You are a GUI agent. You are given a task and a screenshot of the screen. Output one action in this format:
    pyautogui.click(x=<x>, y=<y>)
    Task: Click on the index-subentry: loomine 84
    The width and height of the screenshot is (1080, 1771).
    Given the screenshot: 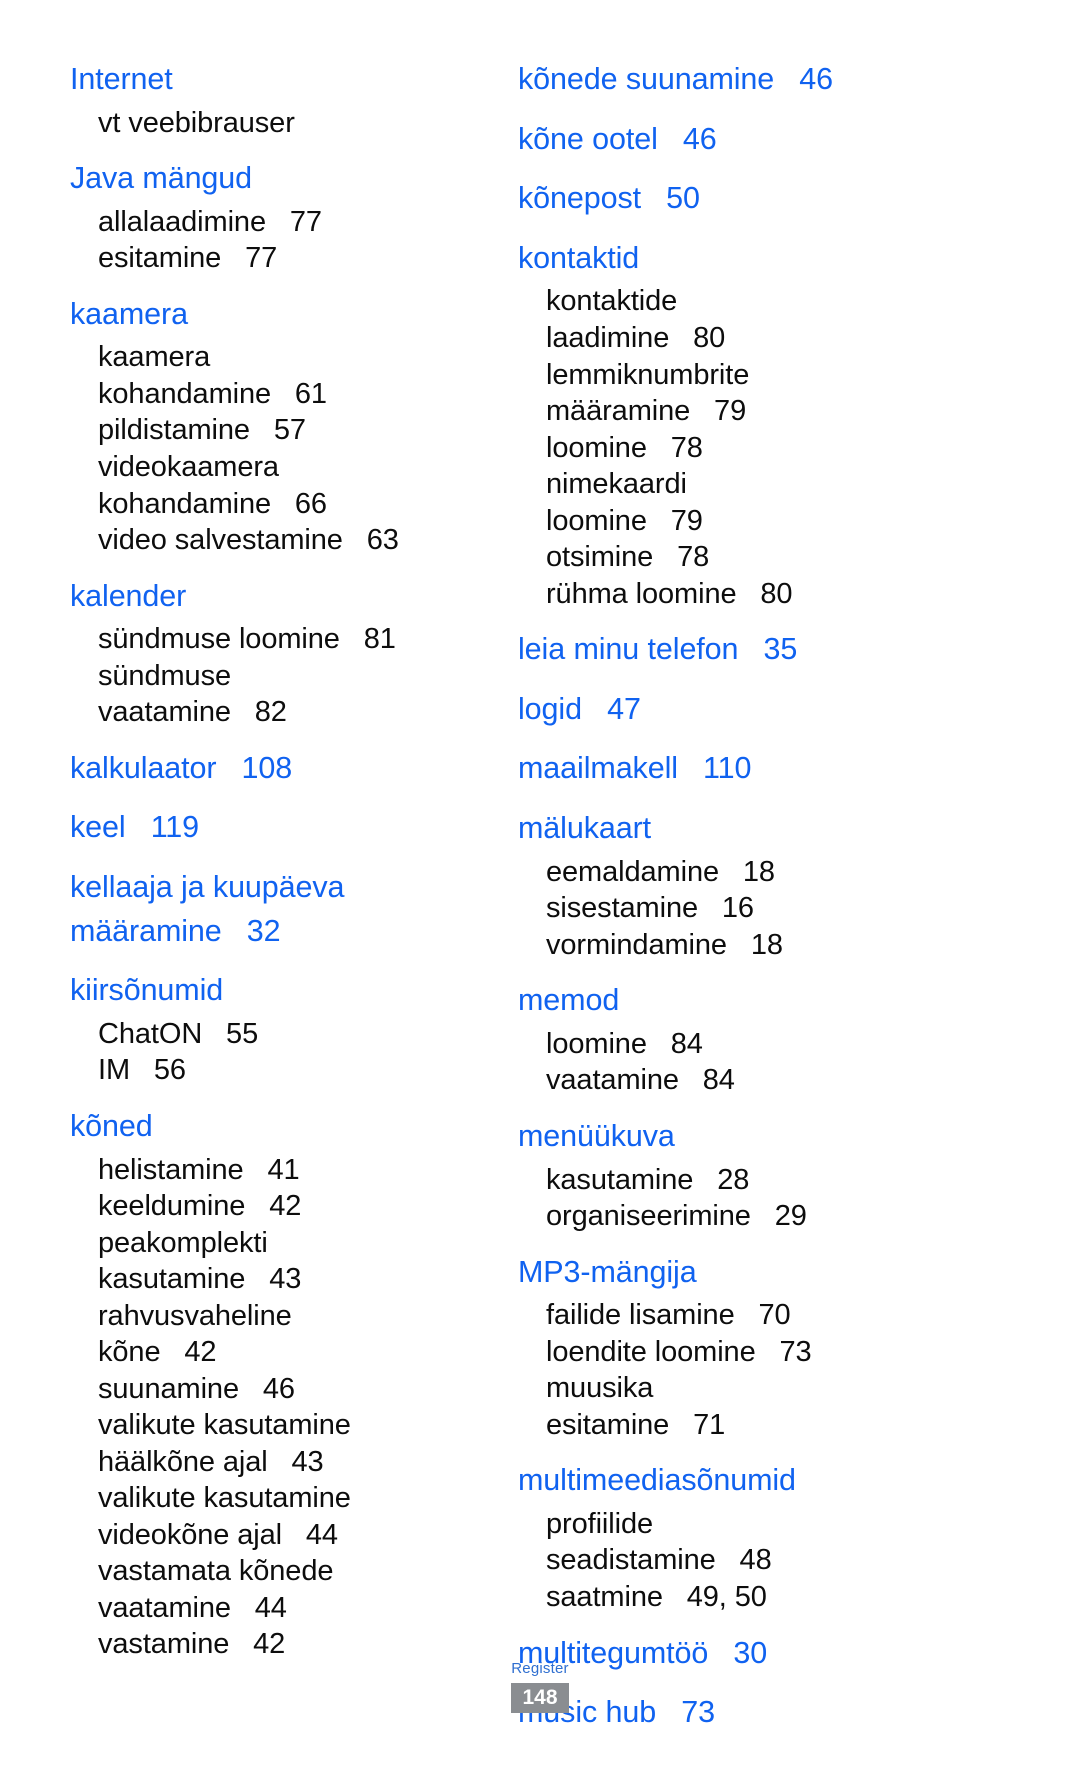 What is the action you would take?
    pyautogui.click(x=693, y=1044)
    